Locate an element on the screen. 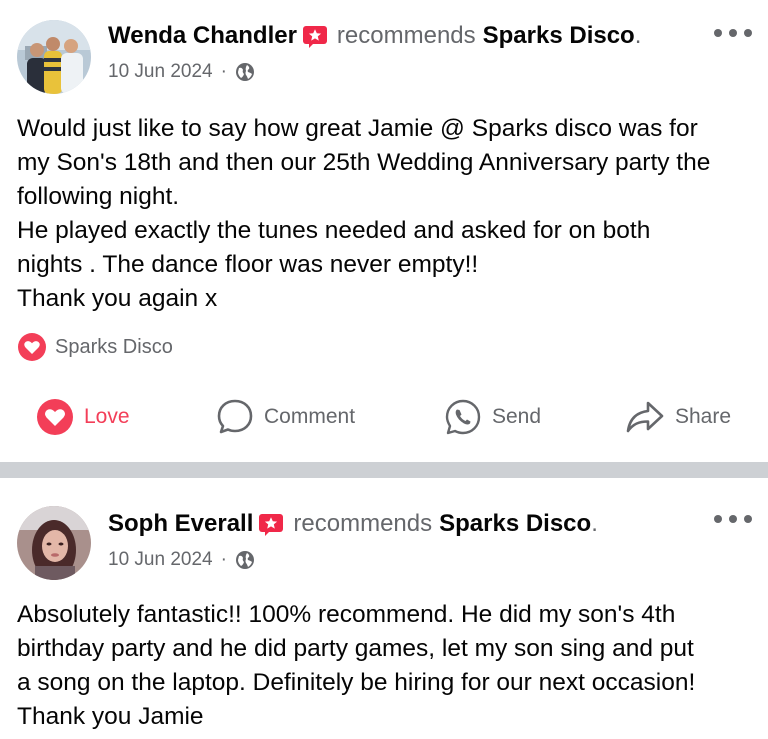  send-button: Send is located at coordinates (492, 417).